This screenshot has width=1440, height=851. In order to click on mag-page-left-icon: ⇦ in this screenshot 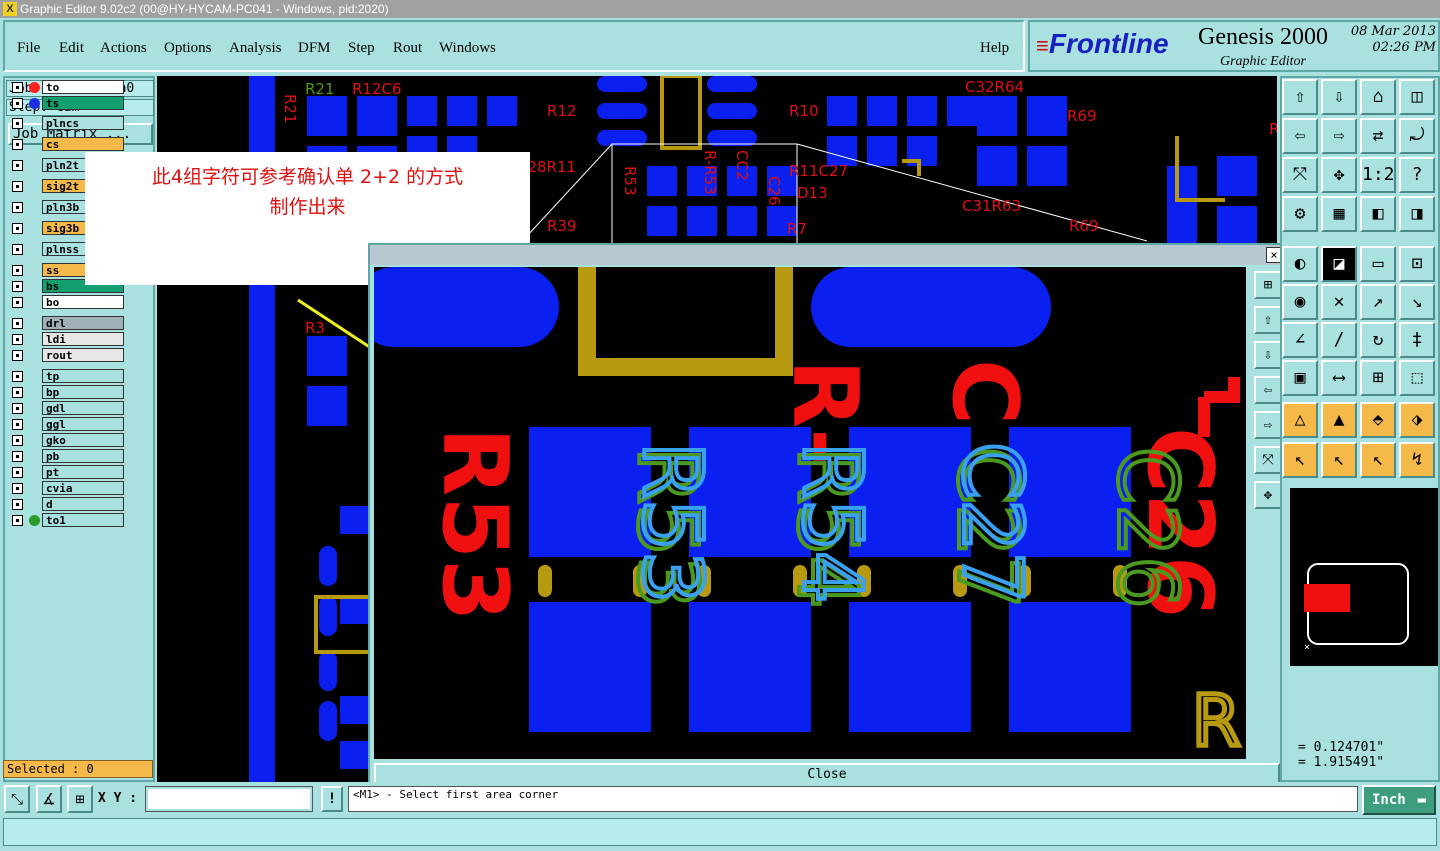, I will do `click(1268, 390)`.